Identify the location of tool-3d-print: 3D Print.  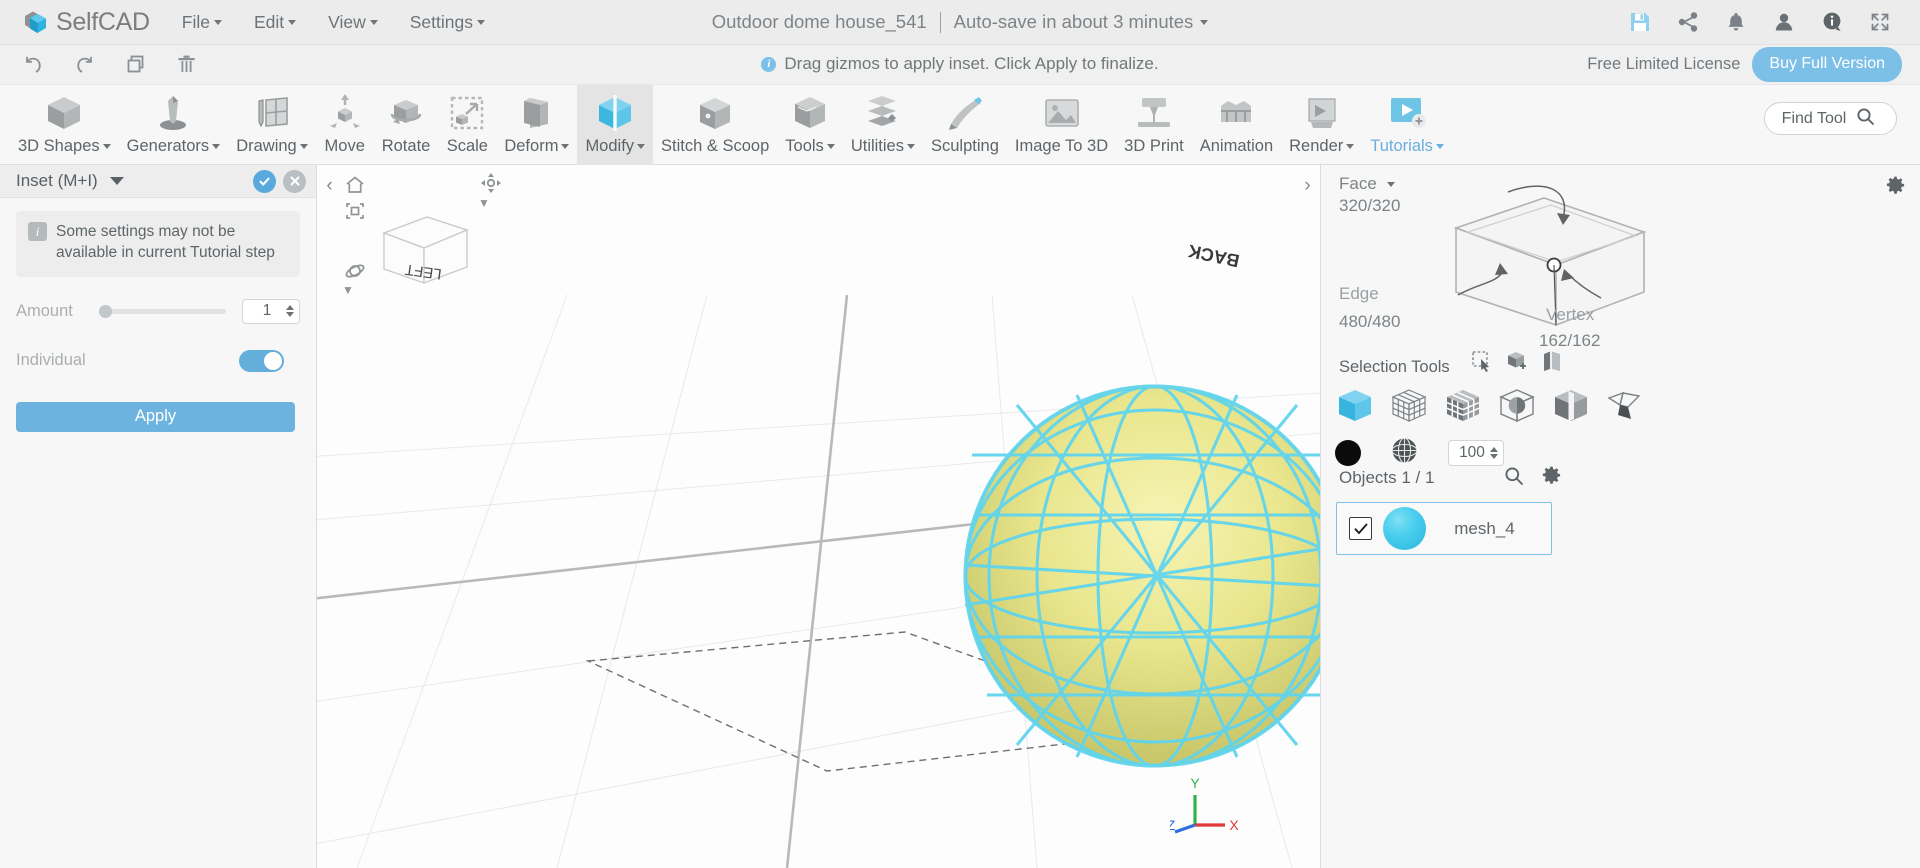
(1154, 125).